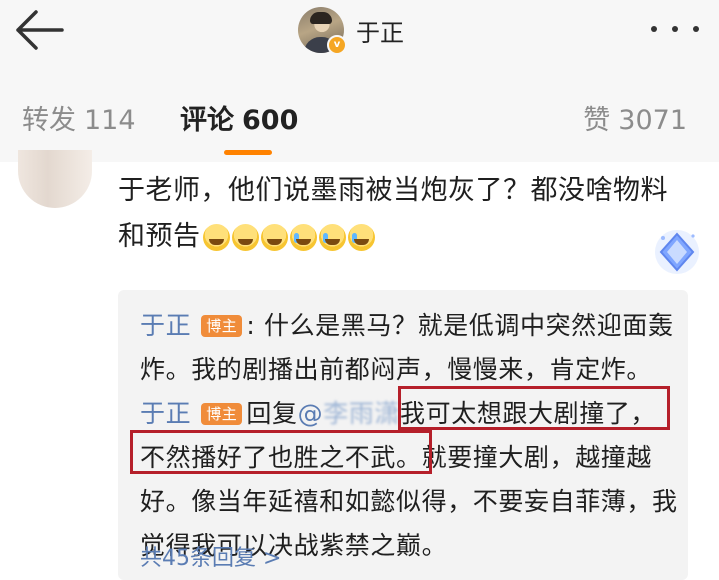 This screenshot has height=580, width=719. I want to click on comment-body: 于老师，他们说墨雨被当炮灰了？都没啥物料和预告, so click(398, 214).